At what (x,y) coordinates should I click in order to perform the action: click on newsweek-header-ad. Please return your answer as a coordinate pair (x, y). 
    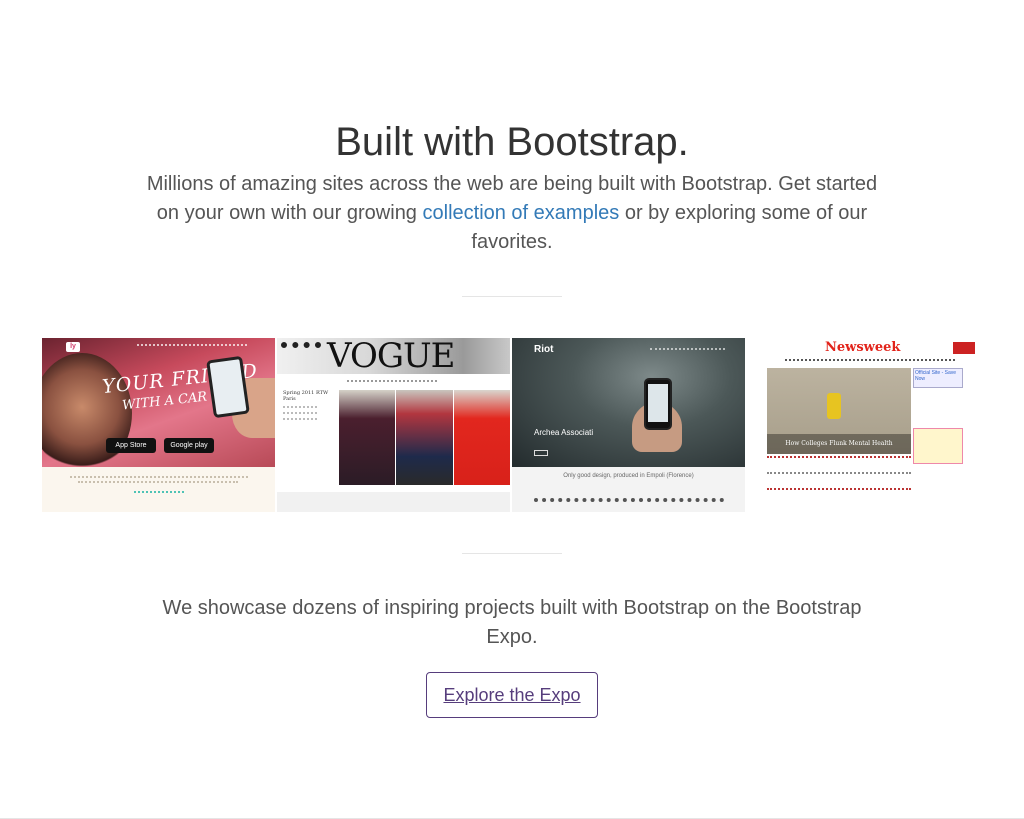
    Looking at the image, I should click on (964, 348).